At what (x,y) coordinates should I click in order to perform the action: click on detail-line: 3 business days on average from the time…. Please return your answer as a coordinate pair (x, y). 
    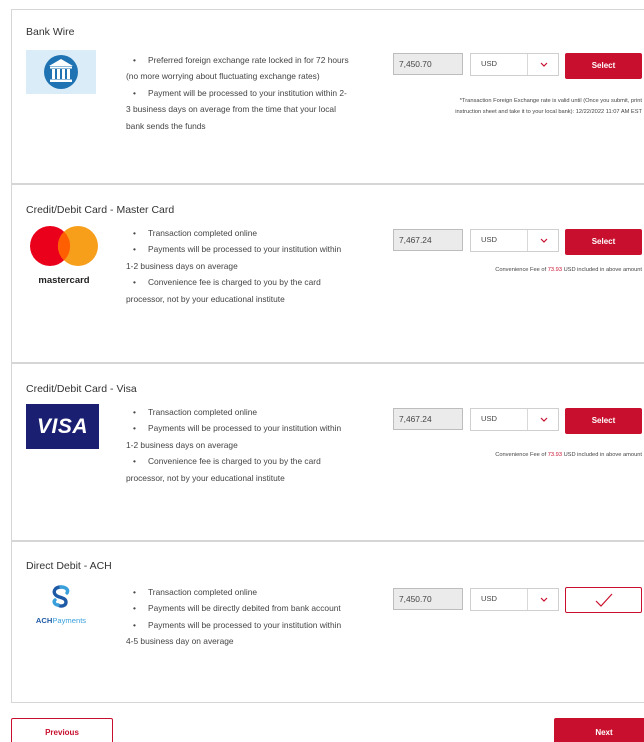
    Looking at the image, I should click on (231, 109).